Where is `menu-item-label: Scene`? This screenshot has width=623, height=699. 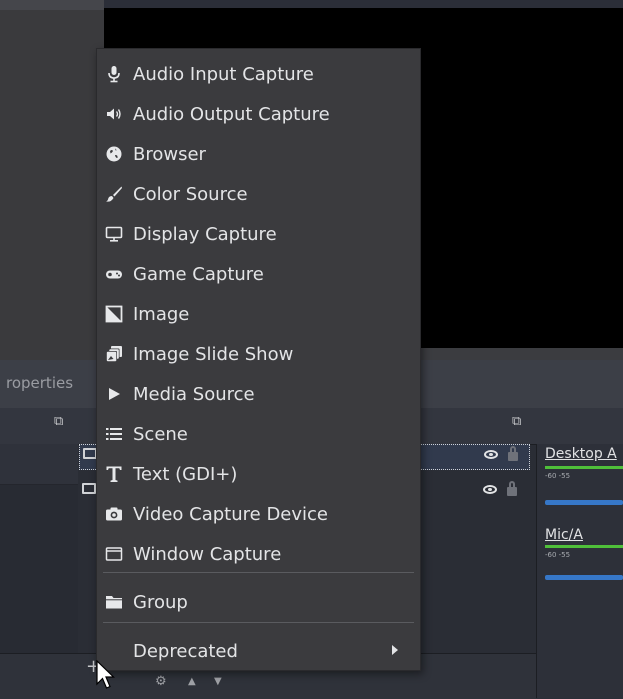
menu-item-label: Scene is located at coordinates (160, 434).